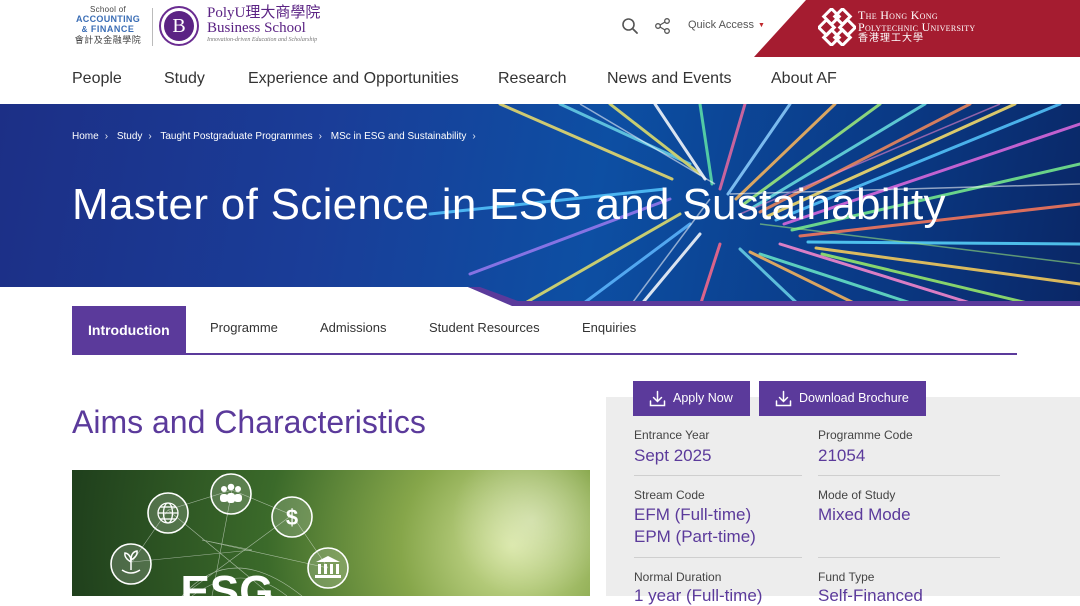  Describe the element at coordinates (891, 38) in the screenshot. I see `logo-text: 香港理工大學` at that location.